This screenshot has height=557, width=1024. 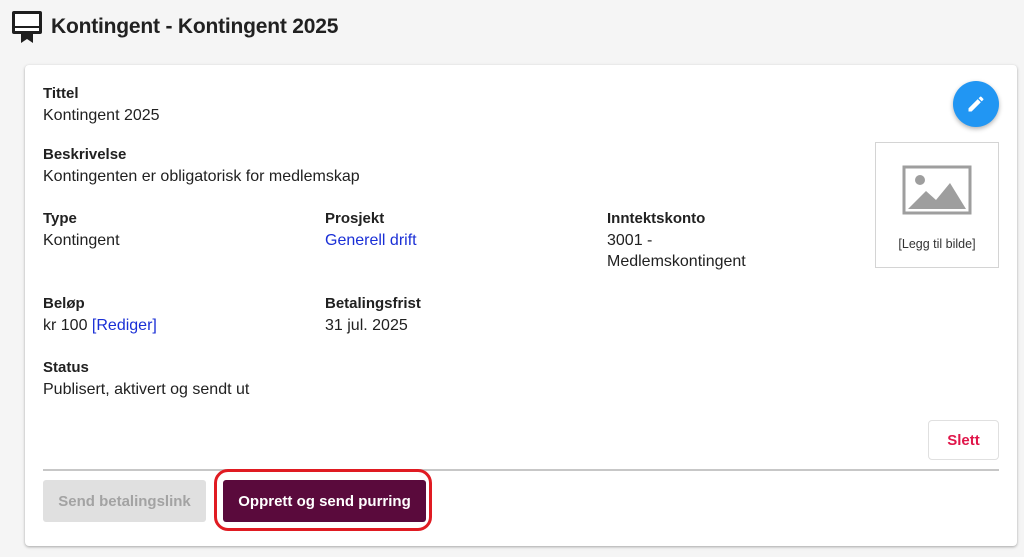 I want to click on project-field: Prosjekt Generell drift, so click(x=371, y=230).